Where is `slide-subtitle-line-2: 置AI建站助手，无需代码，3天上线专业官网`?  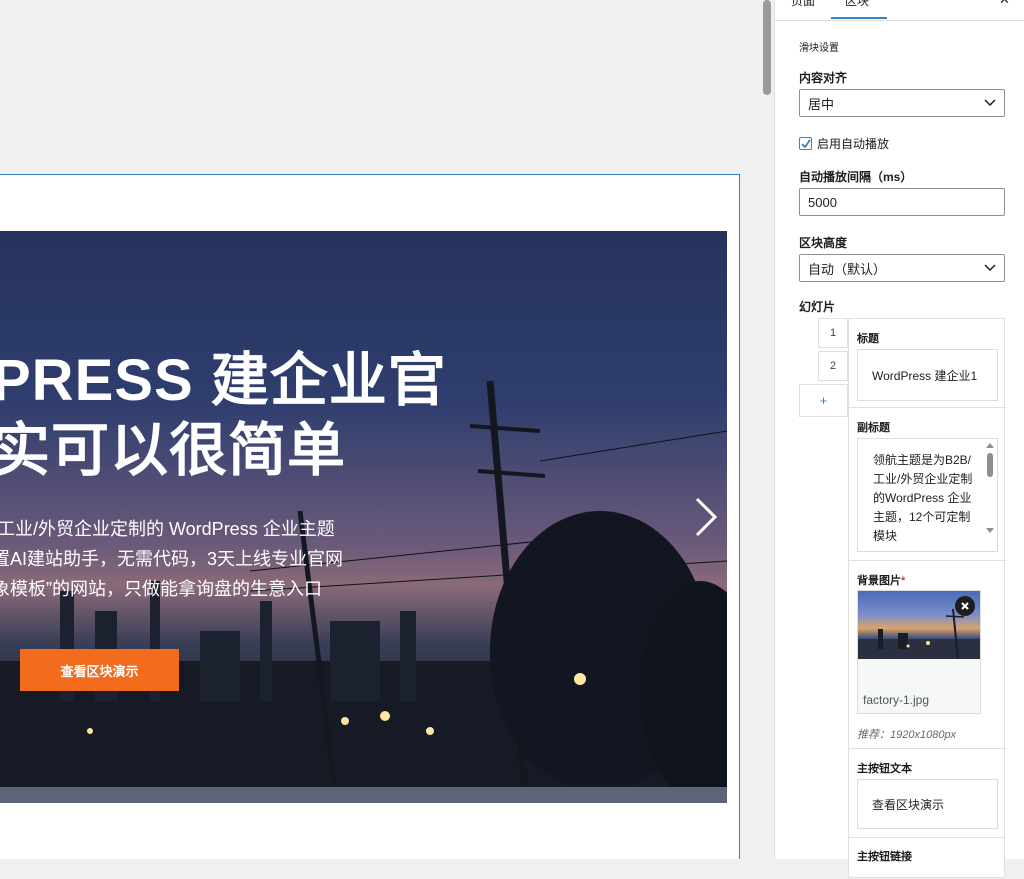 slide-subtitle-line-2: 置AI建站助手，无需代码，3天上线专业官网 is located at coordinates (172, 559).